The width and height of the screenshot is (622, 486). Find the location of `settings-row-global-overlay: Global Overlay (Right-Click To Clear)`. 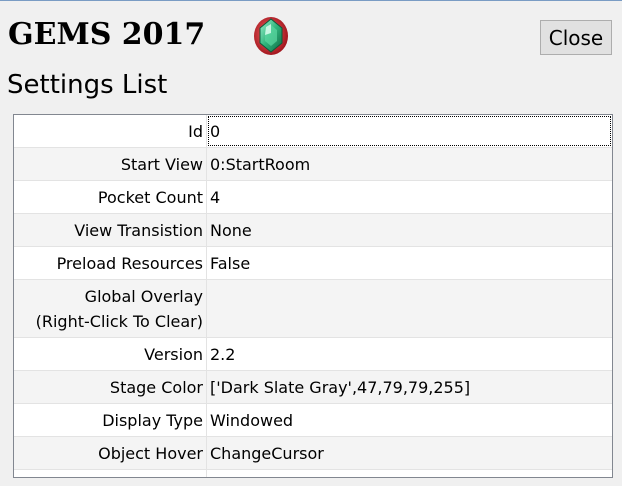

settings-row-global-overlay: Global Overlay (Right-Click To Clear) is located at coordinates (313, 309).